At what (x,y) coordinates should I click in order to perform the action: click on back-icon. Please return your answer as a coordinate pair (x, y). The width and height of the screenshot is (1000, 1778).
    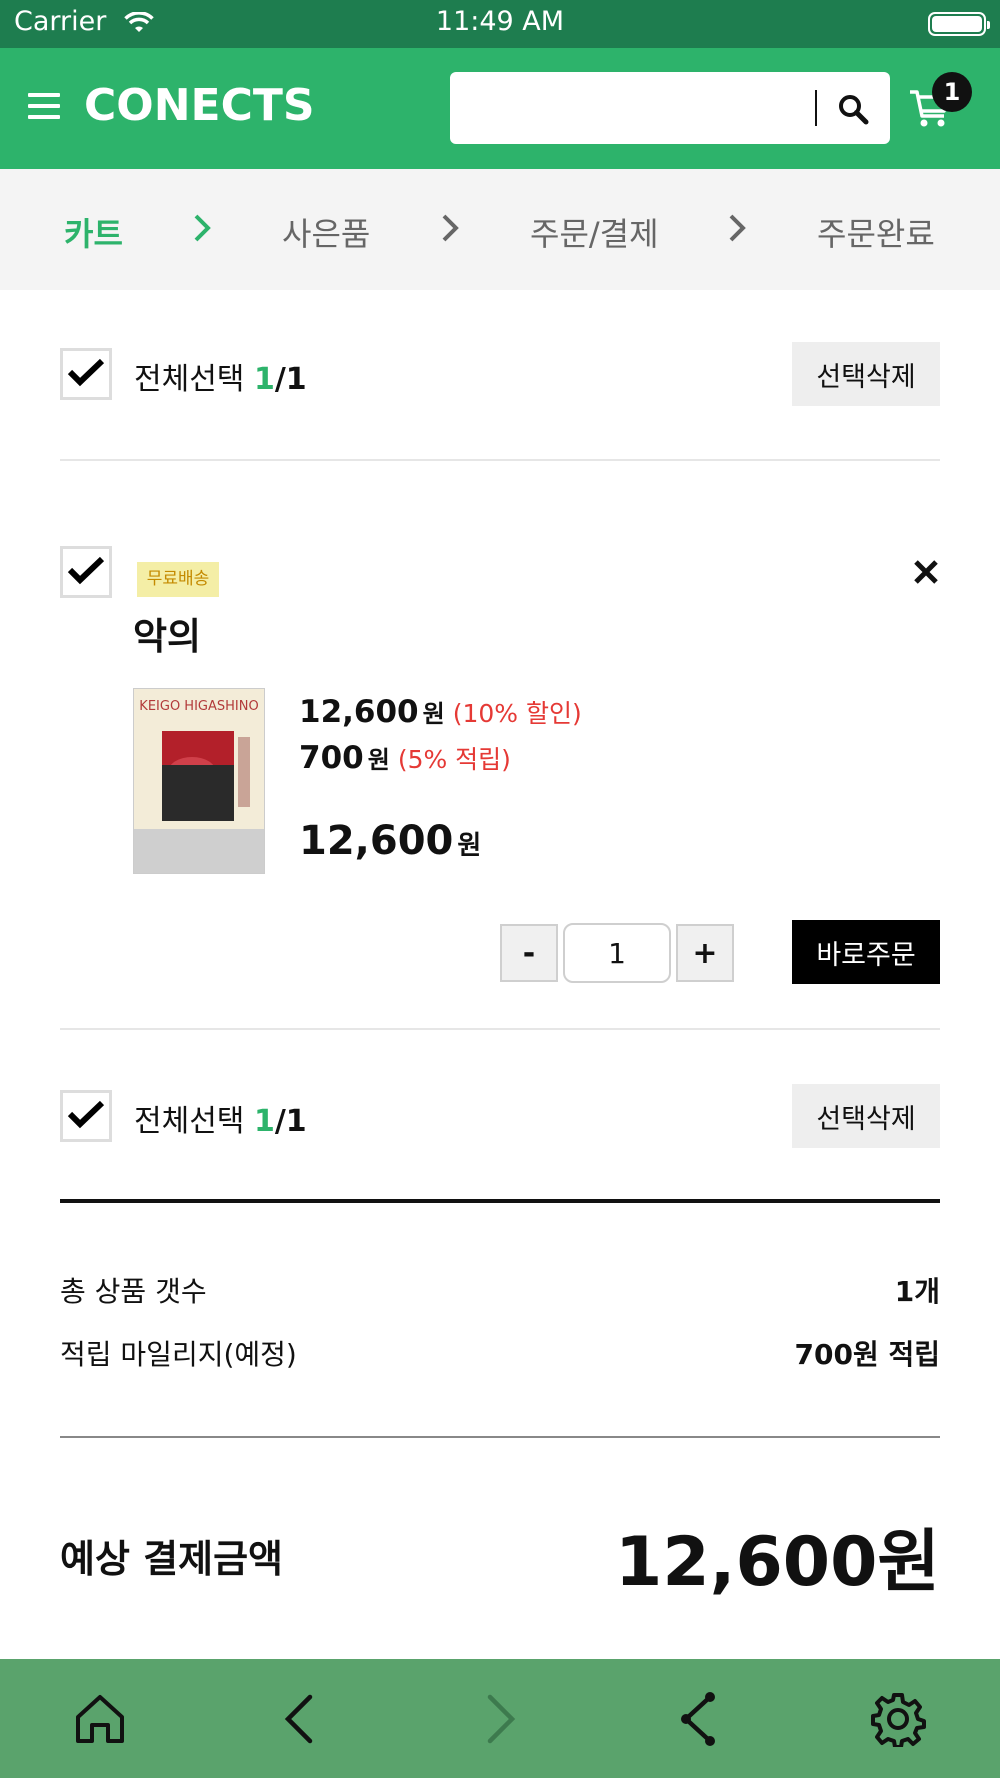
    Looking at the image, I should click on (300, 1719).